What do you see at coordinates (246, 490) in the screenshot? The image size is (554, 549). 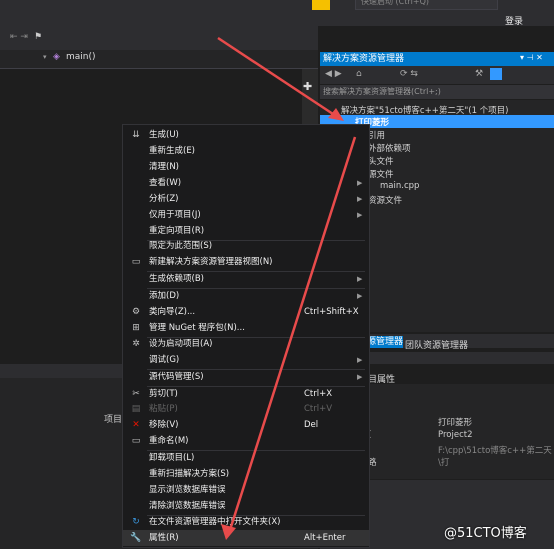 I see `menu-item-show-db-errors: 显示浏览数据库错误` at bounding box center [246, 490].